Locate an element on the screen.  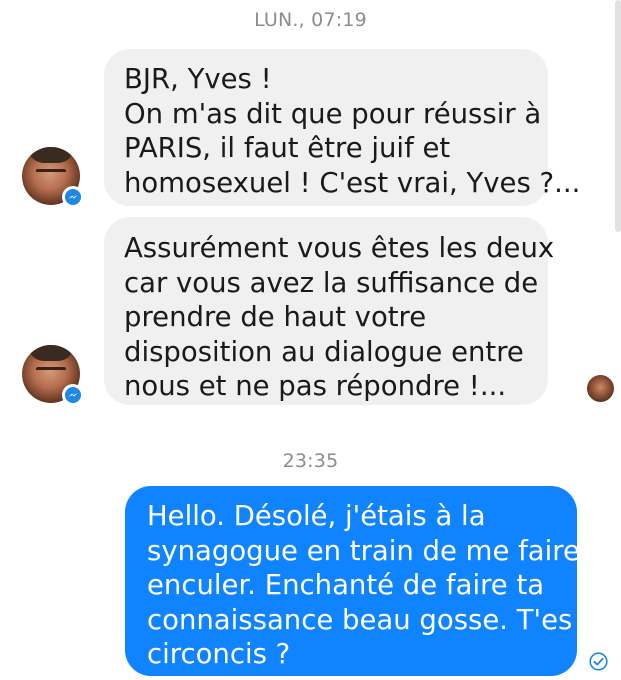
seen-avatar is located at coordinates (600, 388).